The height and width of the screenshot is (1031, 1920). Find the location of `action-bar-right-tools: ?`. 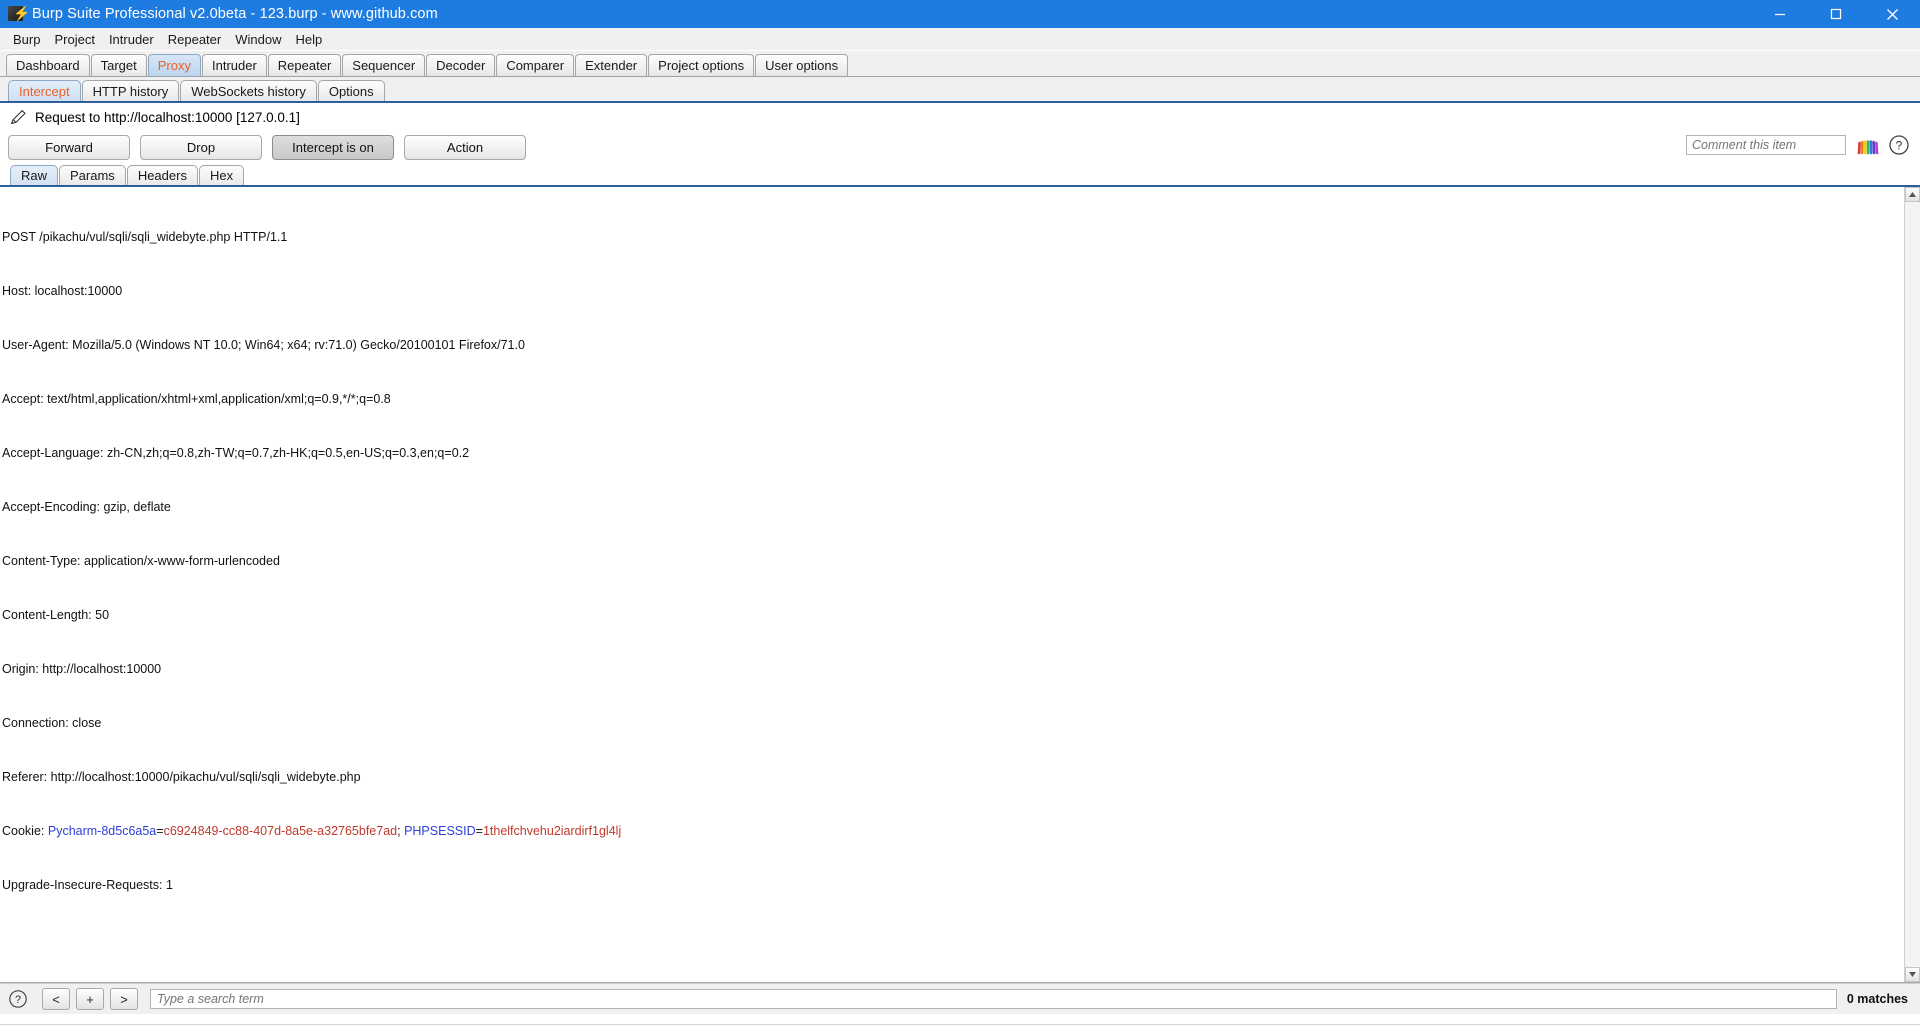

action-bar-right-tools: ? is located at coordinates (1798, 145).